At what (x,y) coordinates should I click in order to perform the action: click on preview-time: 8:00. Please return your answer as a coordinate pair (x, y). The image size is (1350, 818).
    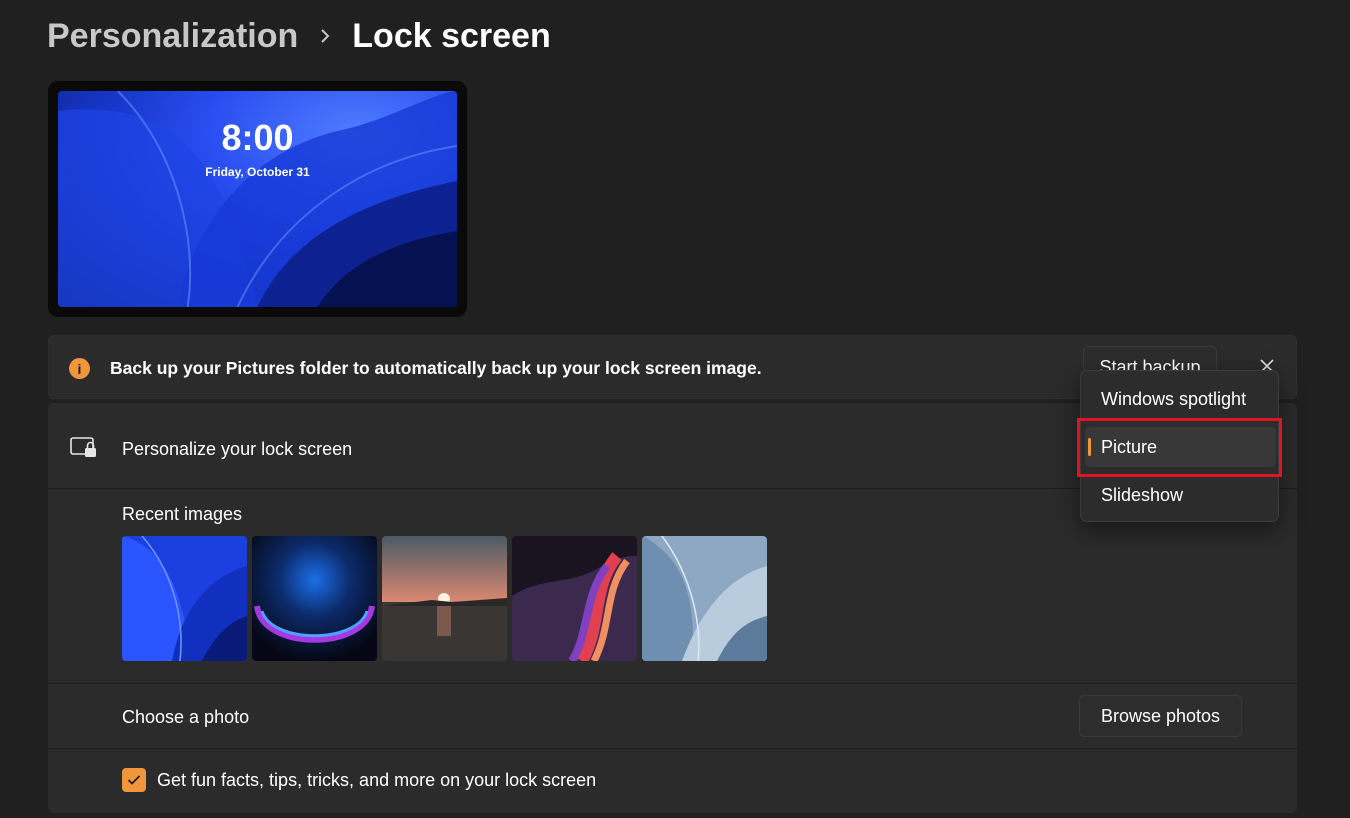
    Looking at the image, I should click on (257, 137).